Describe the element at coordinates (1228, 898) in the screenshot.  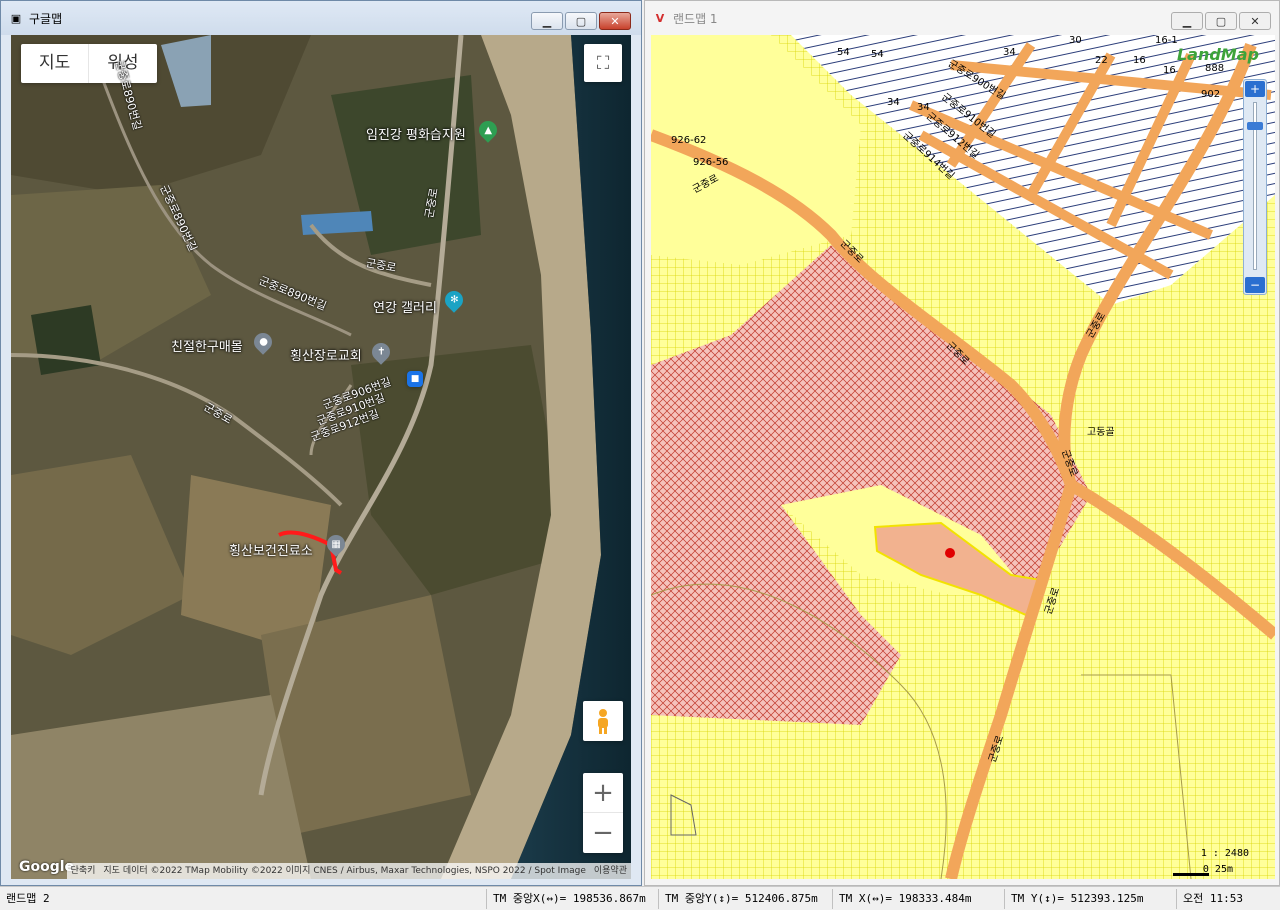
I see `status-clock: 오전 11:53` at that location.